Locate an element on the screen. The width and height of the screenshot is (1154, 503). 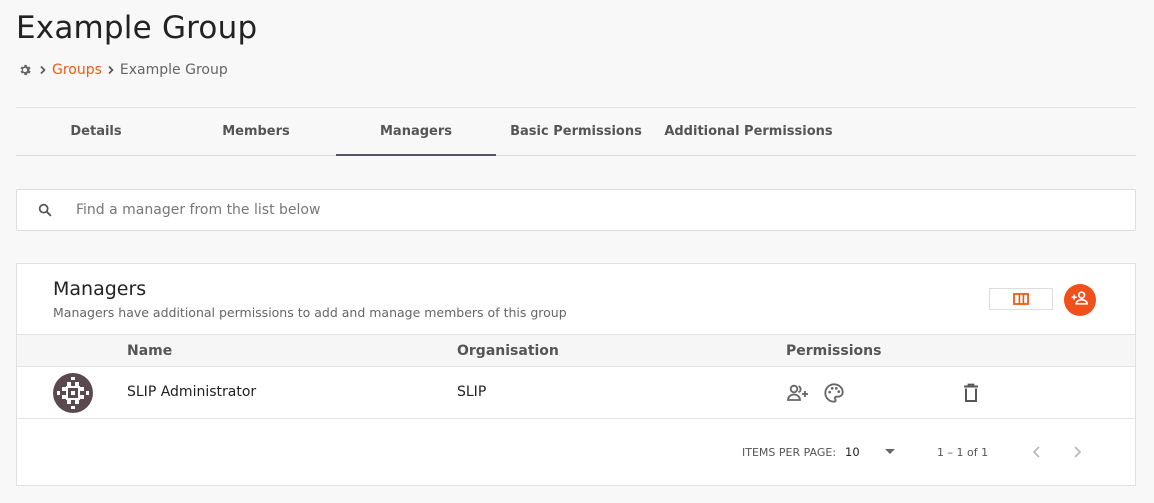
add-manager-button is located at coordinates (1080, 300).